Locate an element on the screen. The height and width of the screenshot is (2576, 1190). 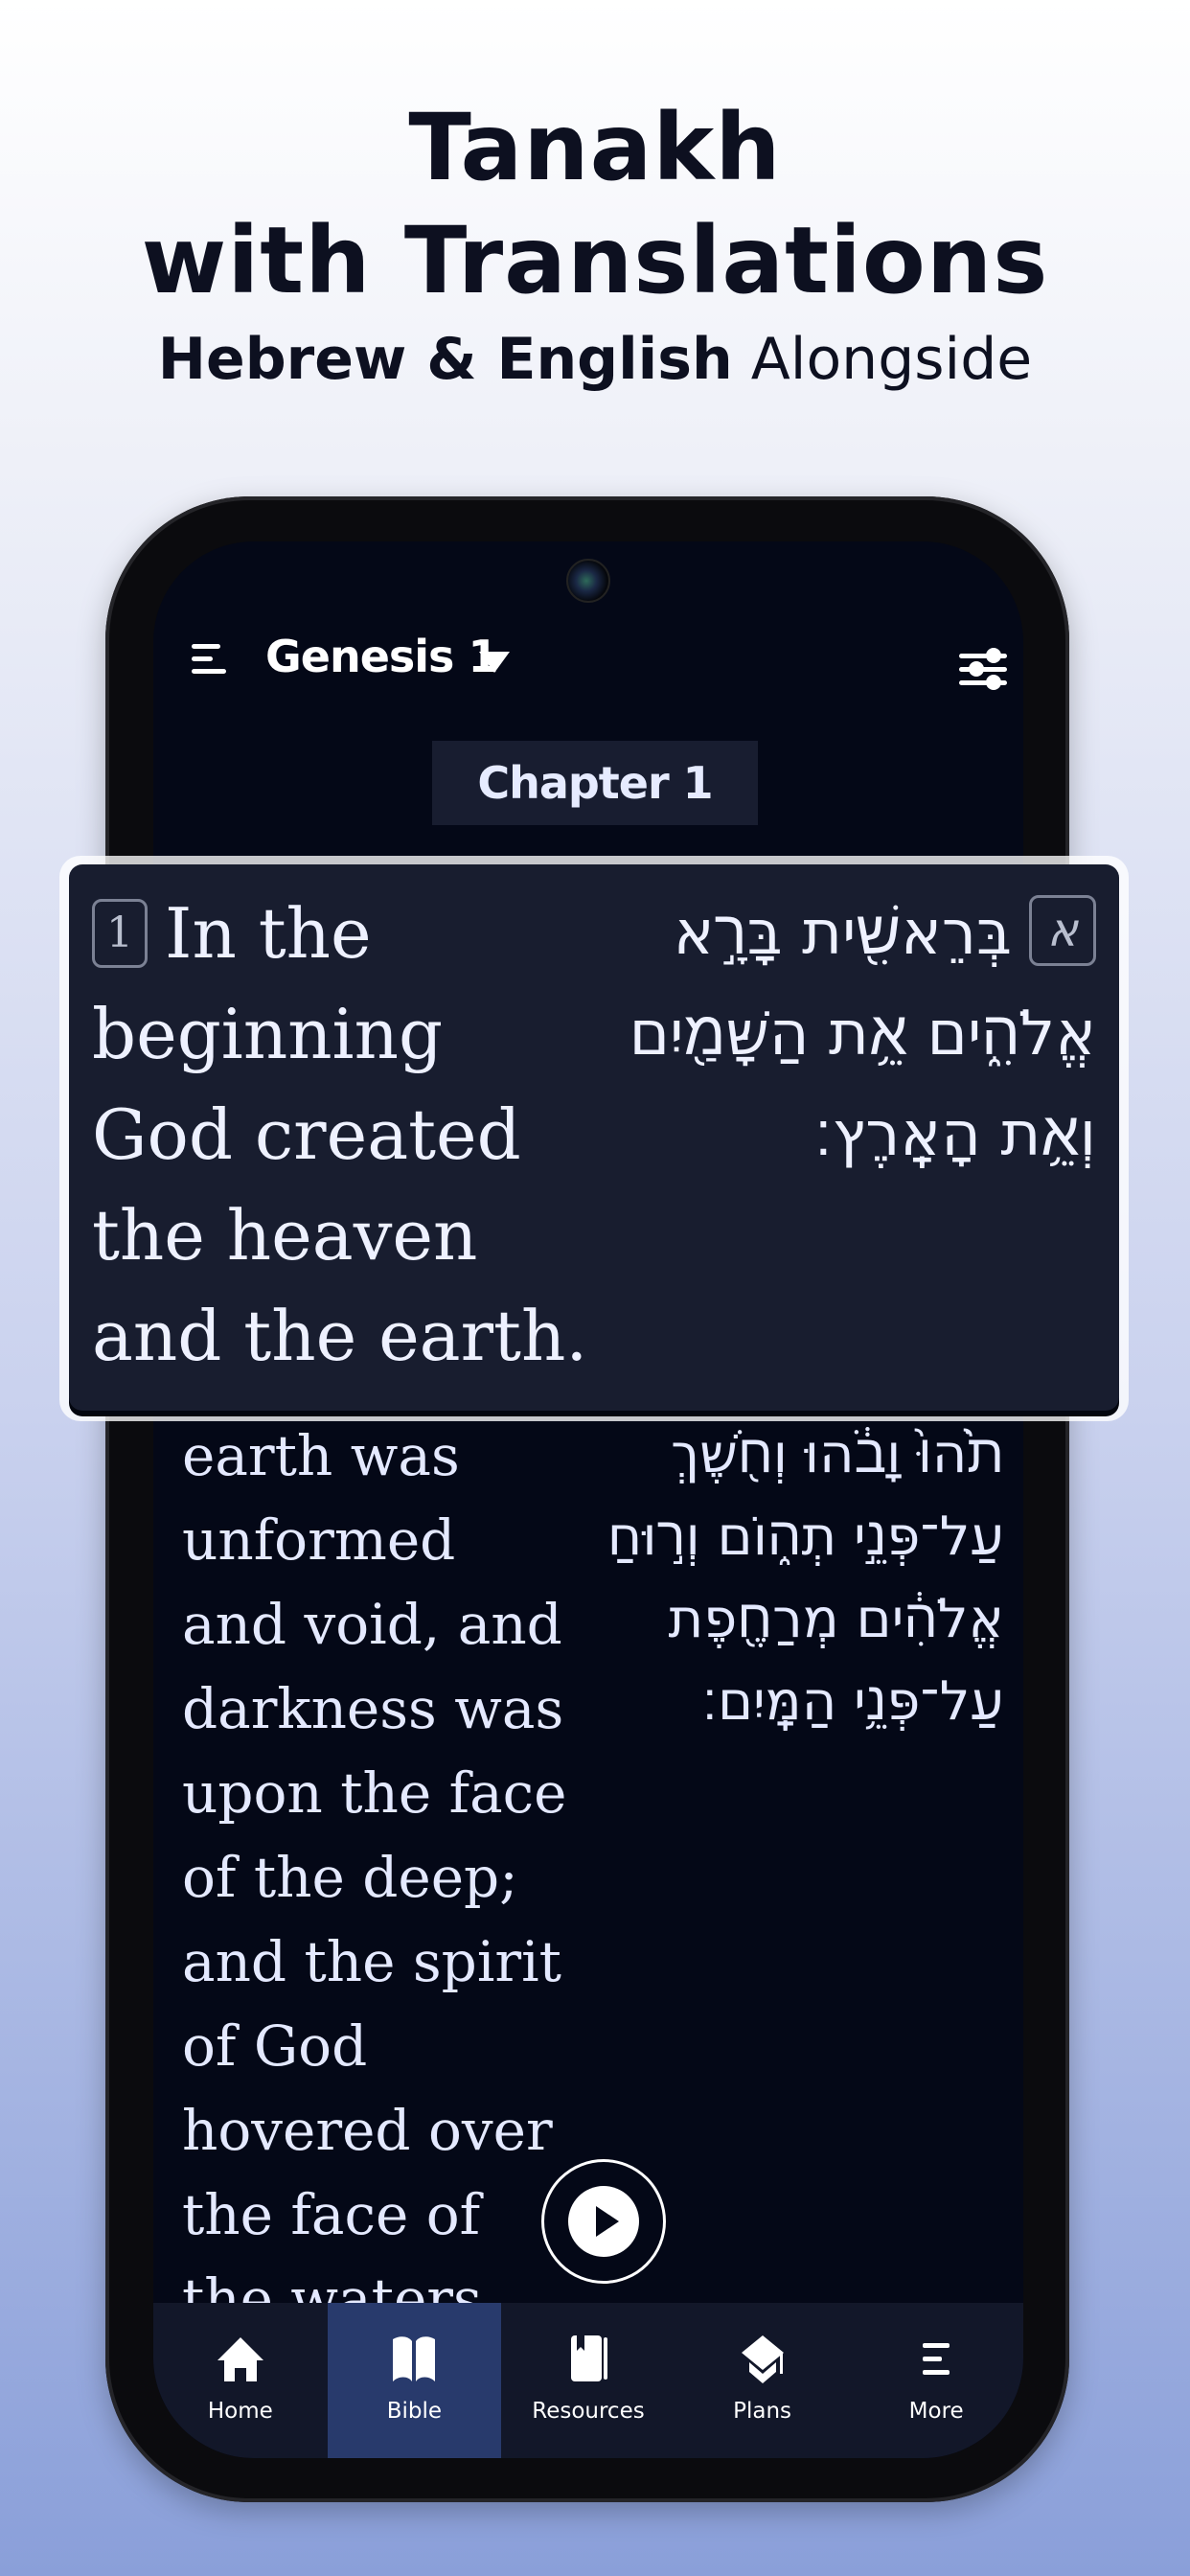
verse-line: of God is located at coordinates (275, 2046).